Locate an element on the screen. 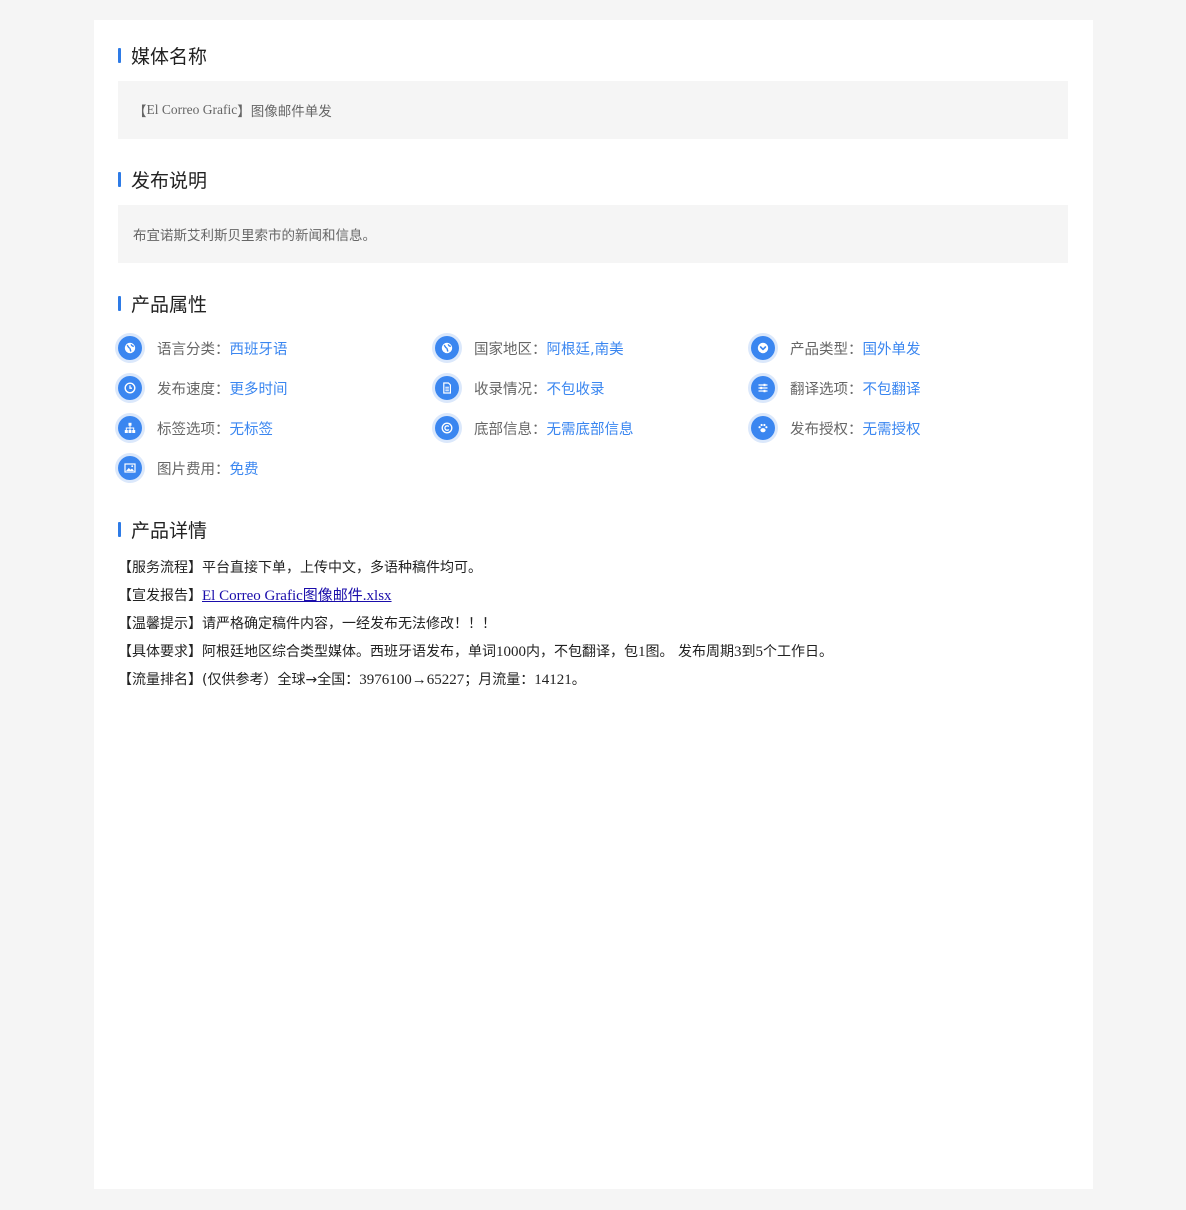 The height and width of the screenshot is (1210, 1186). attribute-label: 国家地区： is located at coordinates (510, 349).